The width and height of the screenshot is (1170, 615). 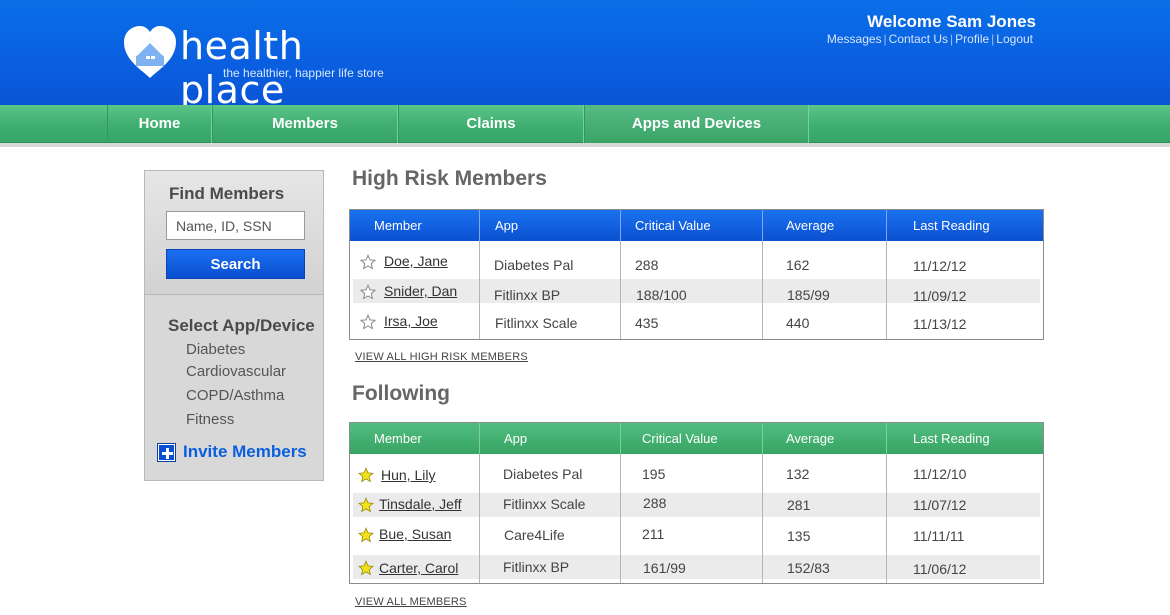 What do you see at coordinates (664, 568) in the screenshot?
I see `critical-value-cell: 161/99` at bounding box center [664, 568].